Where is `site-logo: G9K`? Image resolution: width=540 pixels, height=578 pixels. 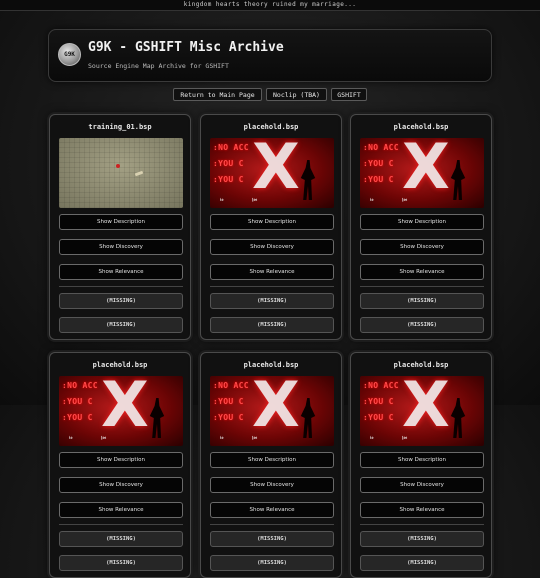 site-logo: G9K is located at coordinates (69, 54).